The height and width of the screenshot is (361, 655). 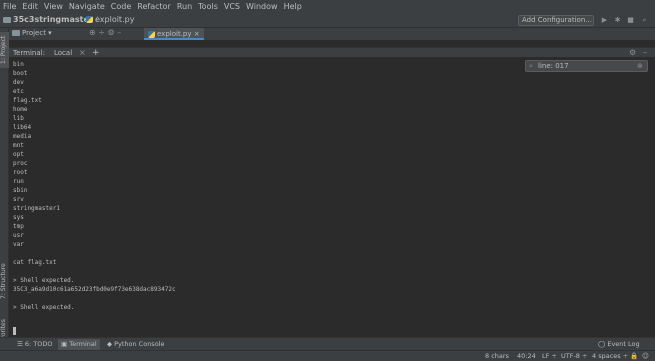 I want to click on terminal-line: opt, so click(x=18, y=154).